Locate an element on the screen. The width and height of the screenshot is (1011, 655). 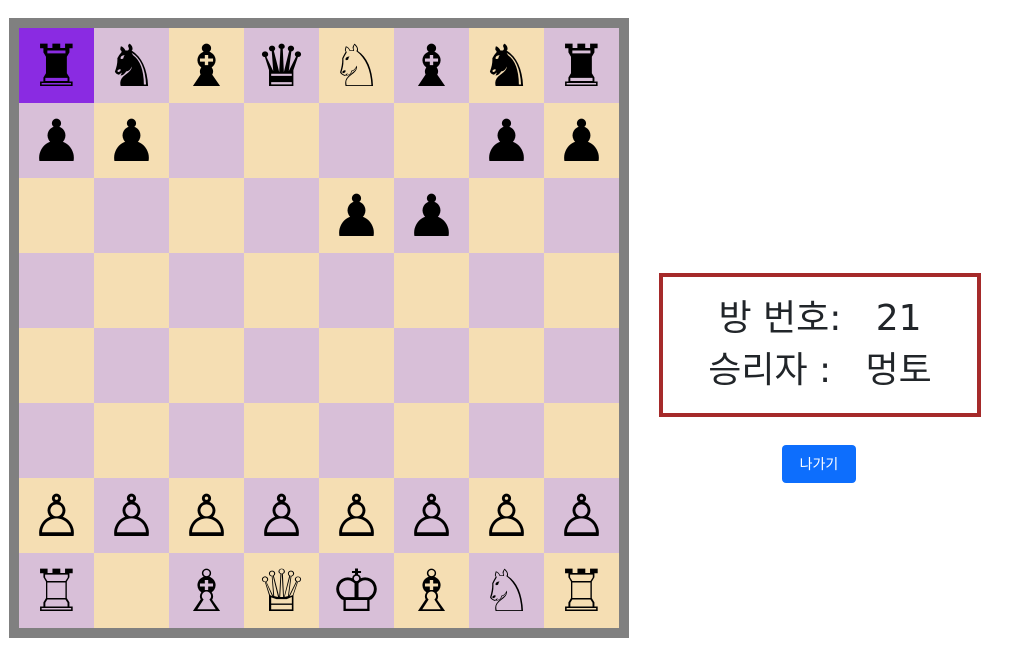
square-g6 is located at coordinates (506, 215).